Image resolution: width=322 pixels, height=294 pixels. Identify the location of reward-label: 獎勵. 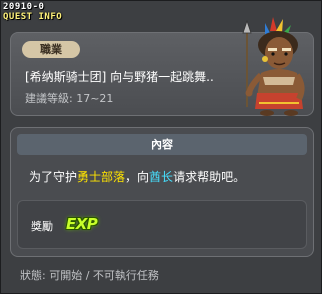
(42, 226).